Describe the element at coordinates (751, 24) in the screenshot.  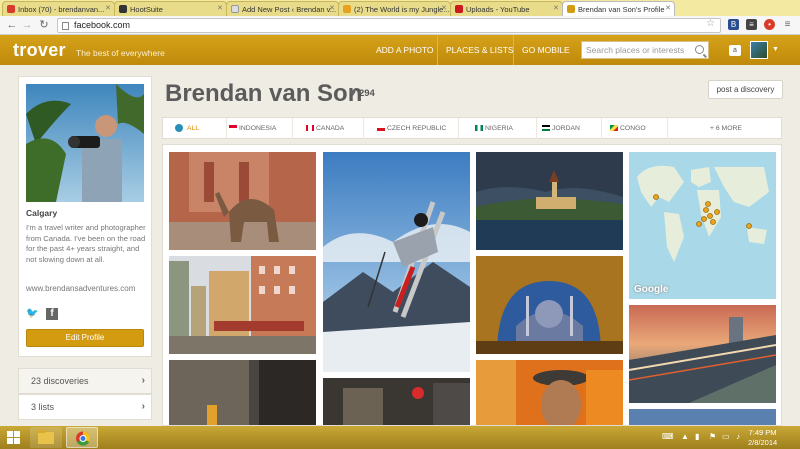
I see `buffer-icon: ≡` at that location.